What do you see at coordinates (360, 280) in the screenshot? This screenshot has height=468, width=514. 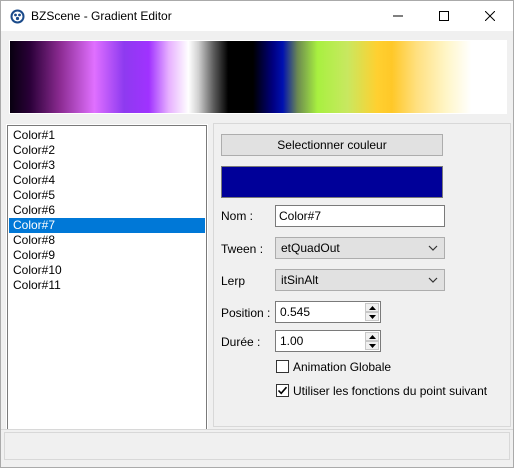 I see `lerp-select: itSinAlt` at bounding box center [360, 280].